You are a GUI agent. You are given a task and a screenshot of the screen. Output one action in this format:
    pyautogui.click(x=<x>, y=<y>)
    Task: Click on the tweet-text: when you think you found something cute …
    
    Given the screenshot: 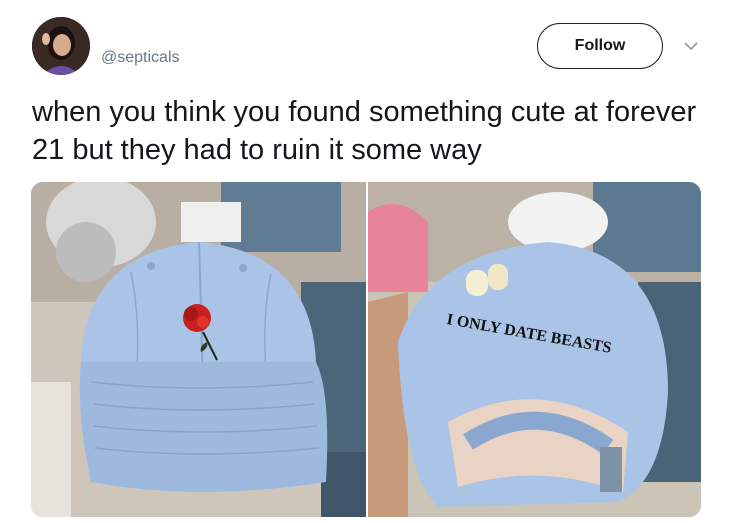 What is the action you would take?
    pyautogui.click(x=364, y=131)
    